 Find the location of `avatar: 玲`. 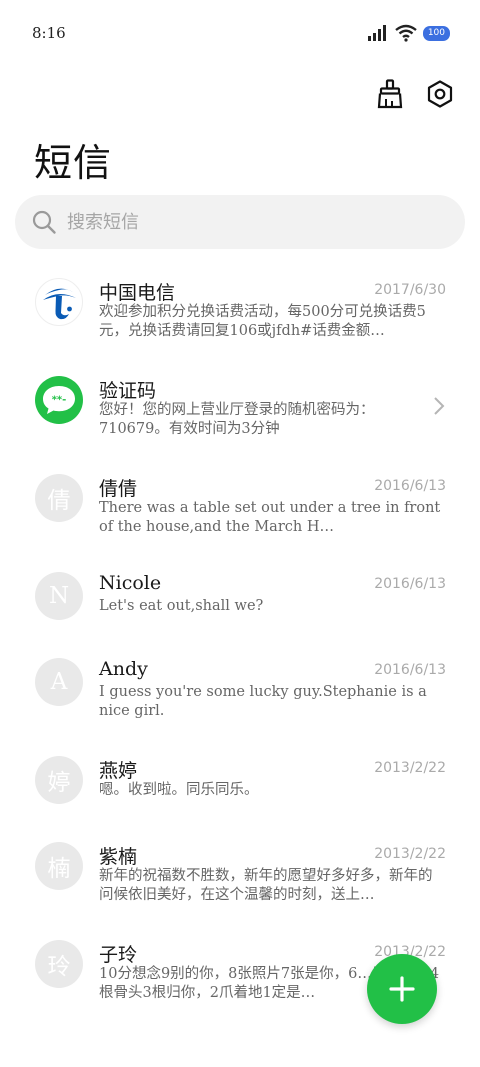

avatar: 玲 is located at coordinates (59, 964).